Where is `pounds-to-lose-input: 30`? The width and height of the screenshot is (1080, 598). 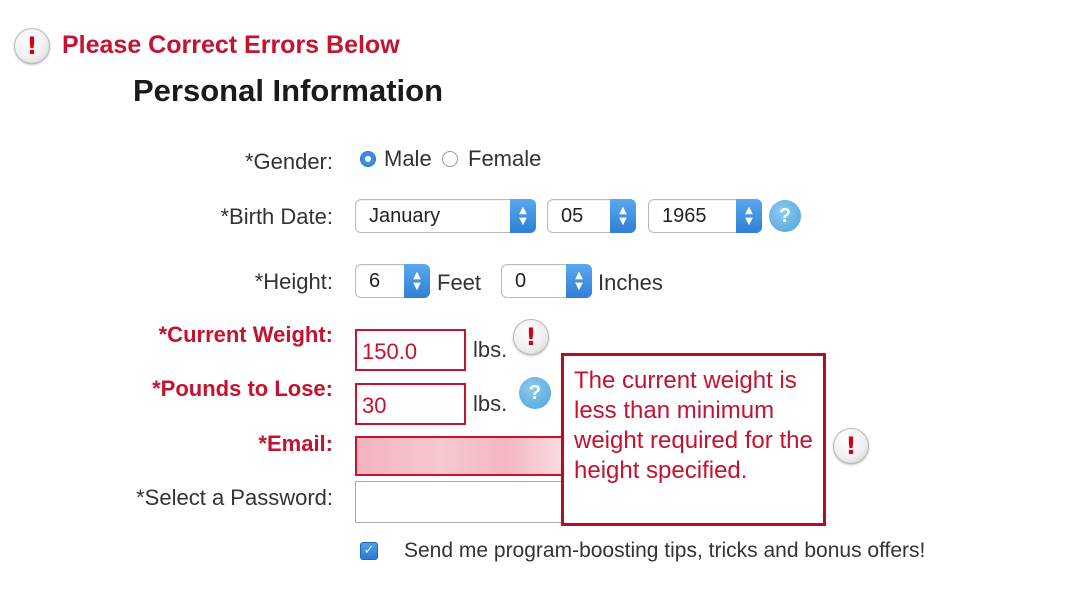 pounds-to-lose-input: 30 is located at coordinates (410, 404).